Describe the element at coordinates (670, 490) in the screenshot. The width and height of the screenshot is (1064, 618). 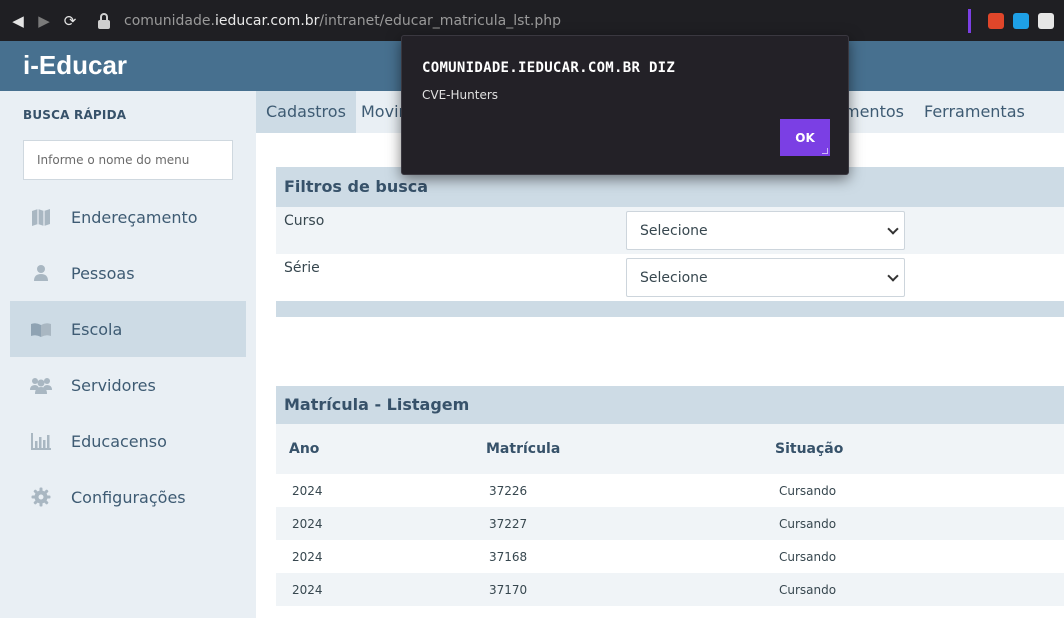
I see `table-row: 2024 37226 Cursando` at that location.